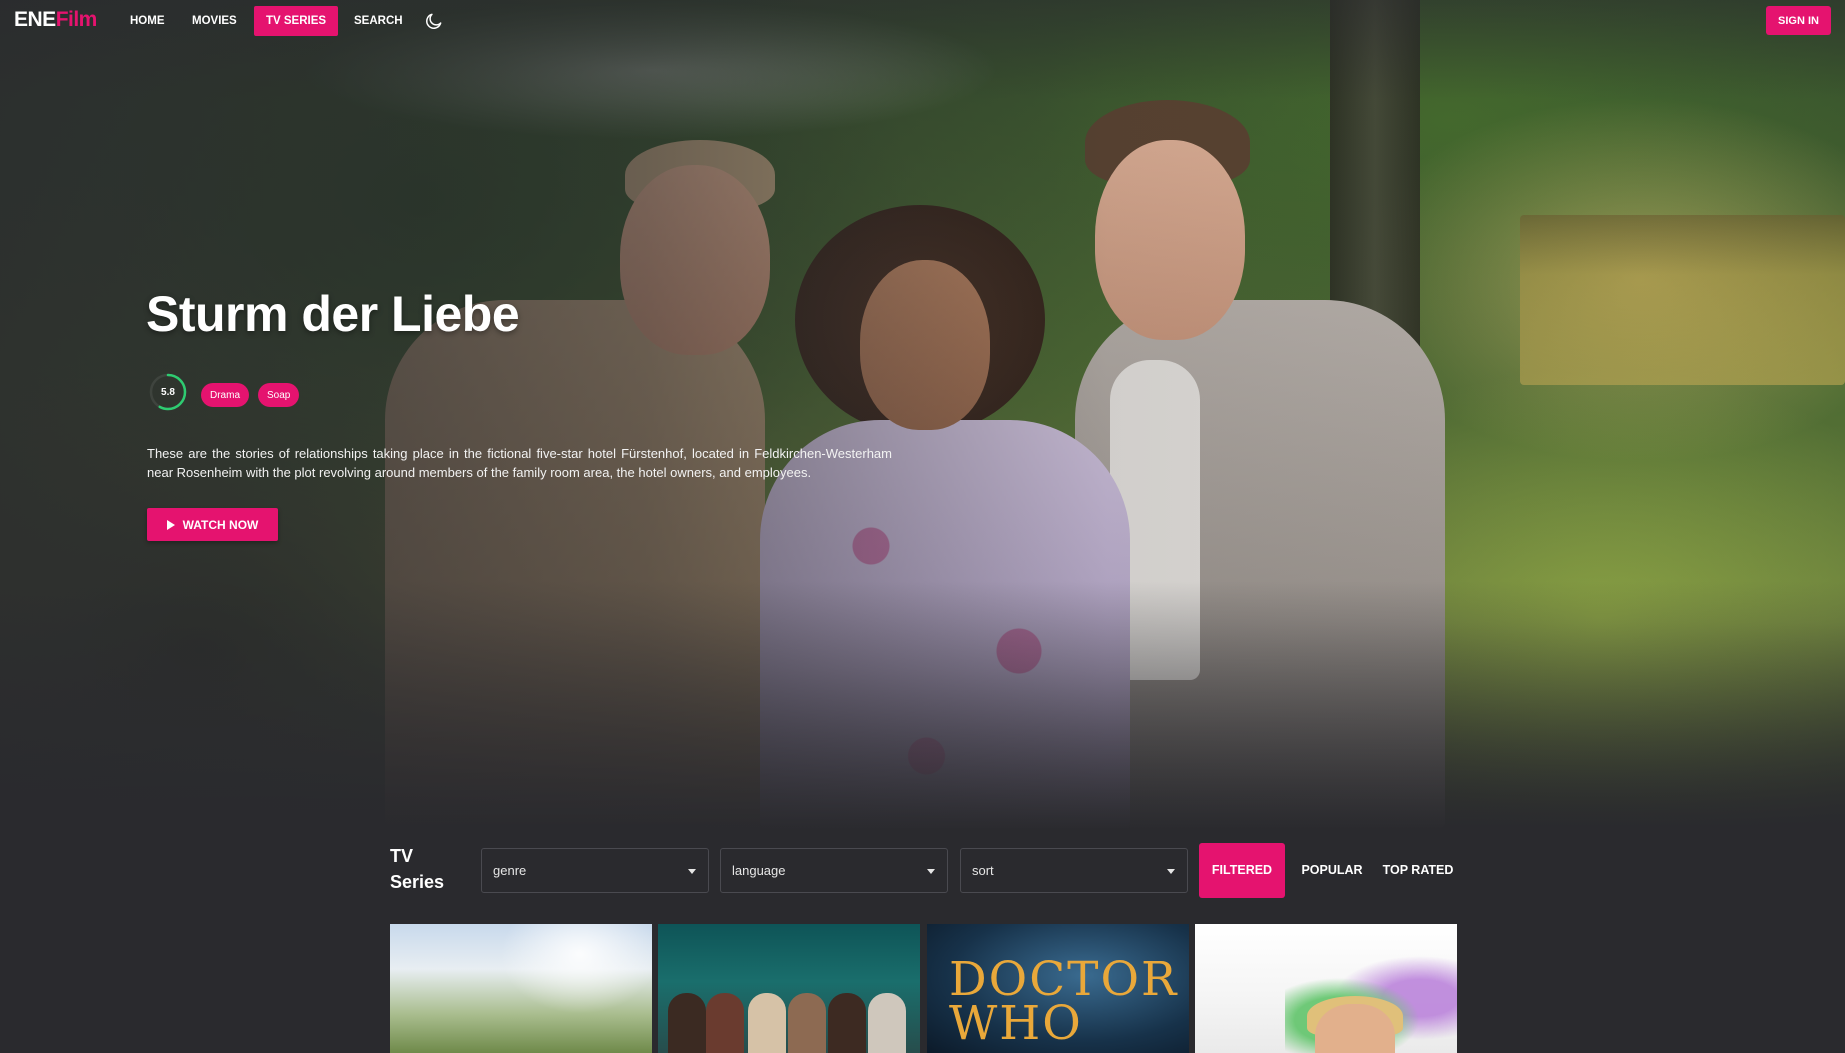  Describe the element at coordinates (1074, 870) in the screenshot. I see `sort-select: sort` at that location.